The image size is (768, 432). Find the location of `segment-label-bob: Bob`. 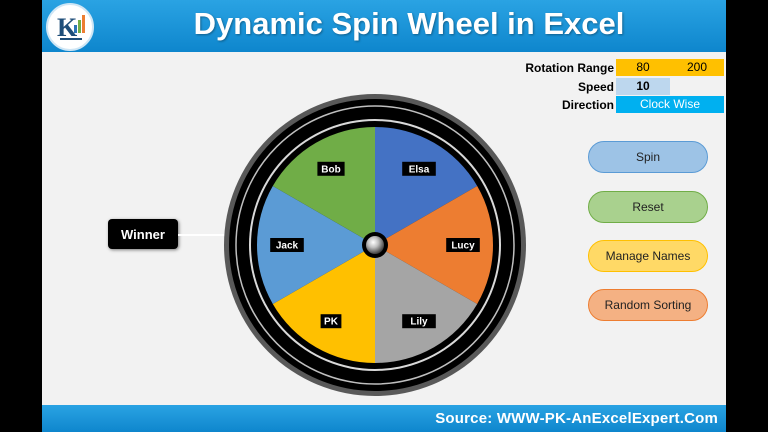

segment-label-bob: Bob is located at coordinates (330, 169).